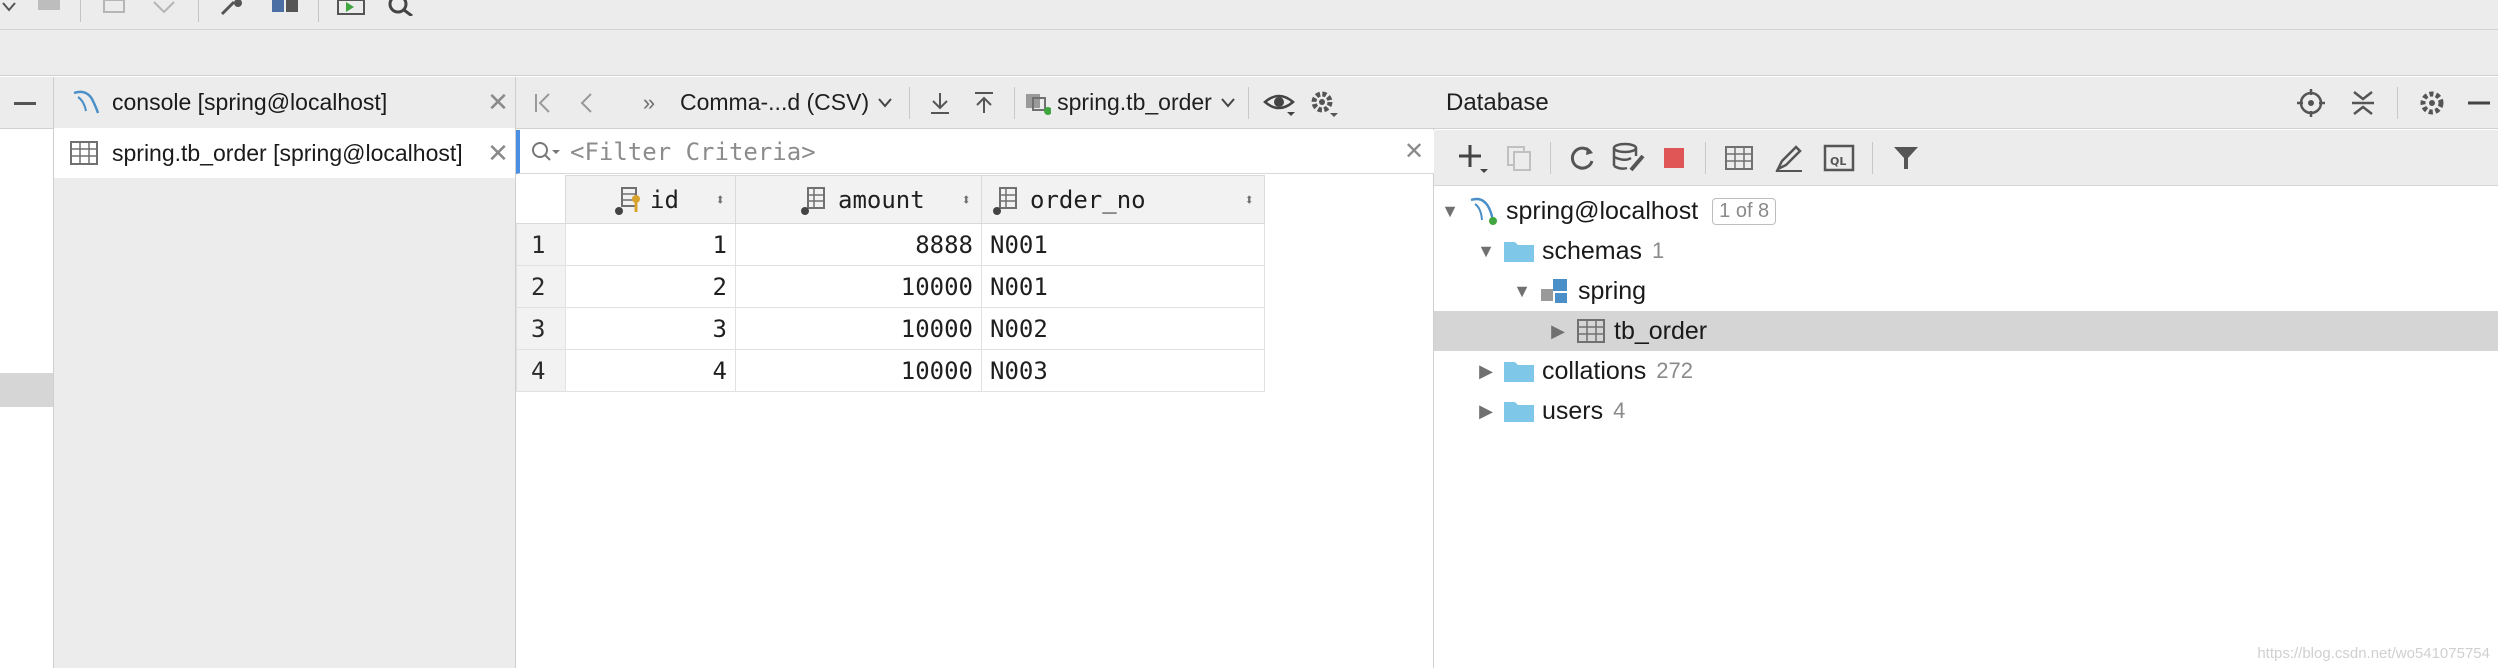 The width and height of the screenshot is (2498, 668). Describe the element at coordinates (1739, 158) in the screenshot. I see `table-view-icon` at that location.